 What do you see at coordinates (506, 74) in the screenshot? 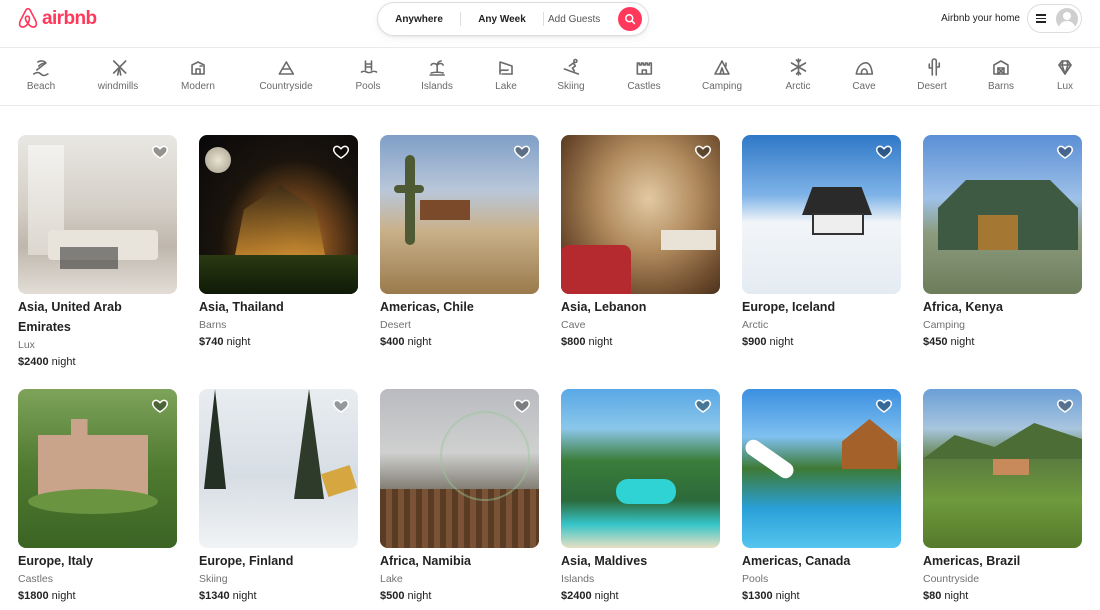
I see `category-lake: Lake` at bounding box center [506, 74].